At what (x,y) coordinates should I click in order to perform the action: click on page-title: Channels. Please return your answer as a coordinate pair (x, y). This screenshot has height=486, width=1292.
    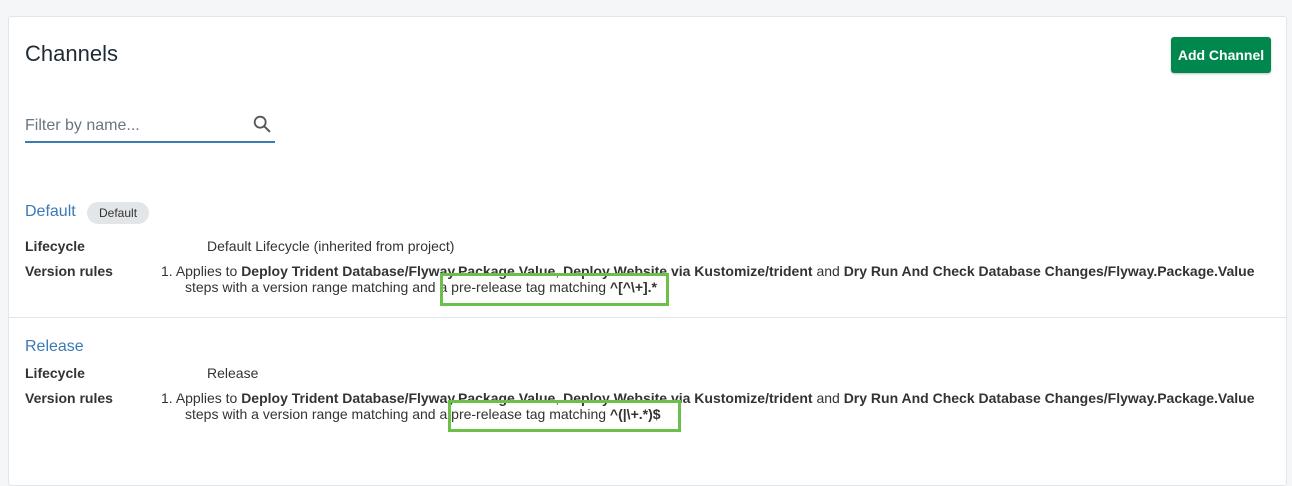
    Looking at the image, I should click on (71, 53).